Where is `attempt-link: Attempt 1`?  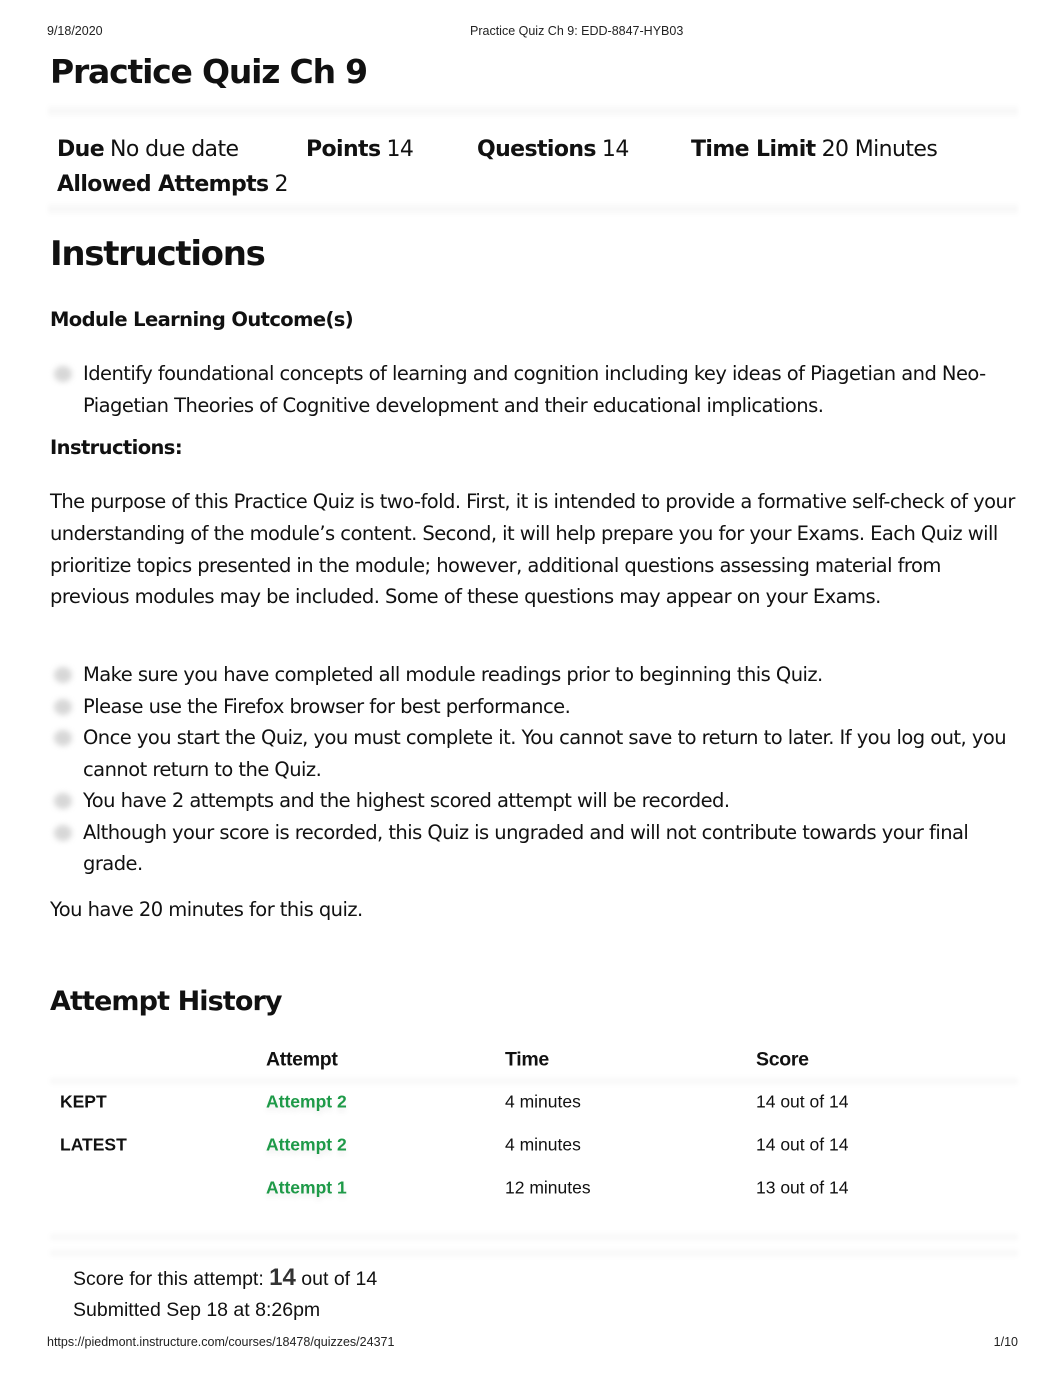
attempt-link: Attempt 1 is located at coordinates (306, 1187).